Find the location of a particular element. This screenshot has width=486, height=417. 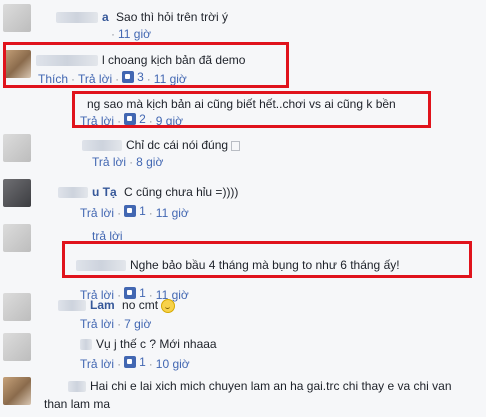

comment-text: Chỉ dc cái nói đúng is located at coordinates (177, 145).